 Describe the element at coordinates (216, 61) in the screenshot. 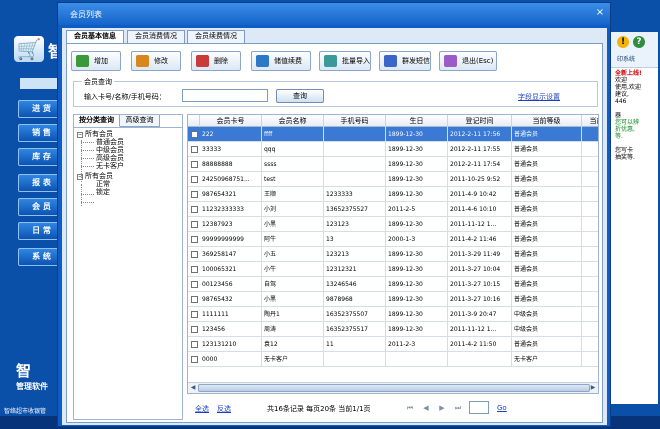

I see `delete-button: 删除` at that location.